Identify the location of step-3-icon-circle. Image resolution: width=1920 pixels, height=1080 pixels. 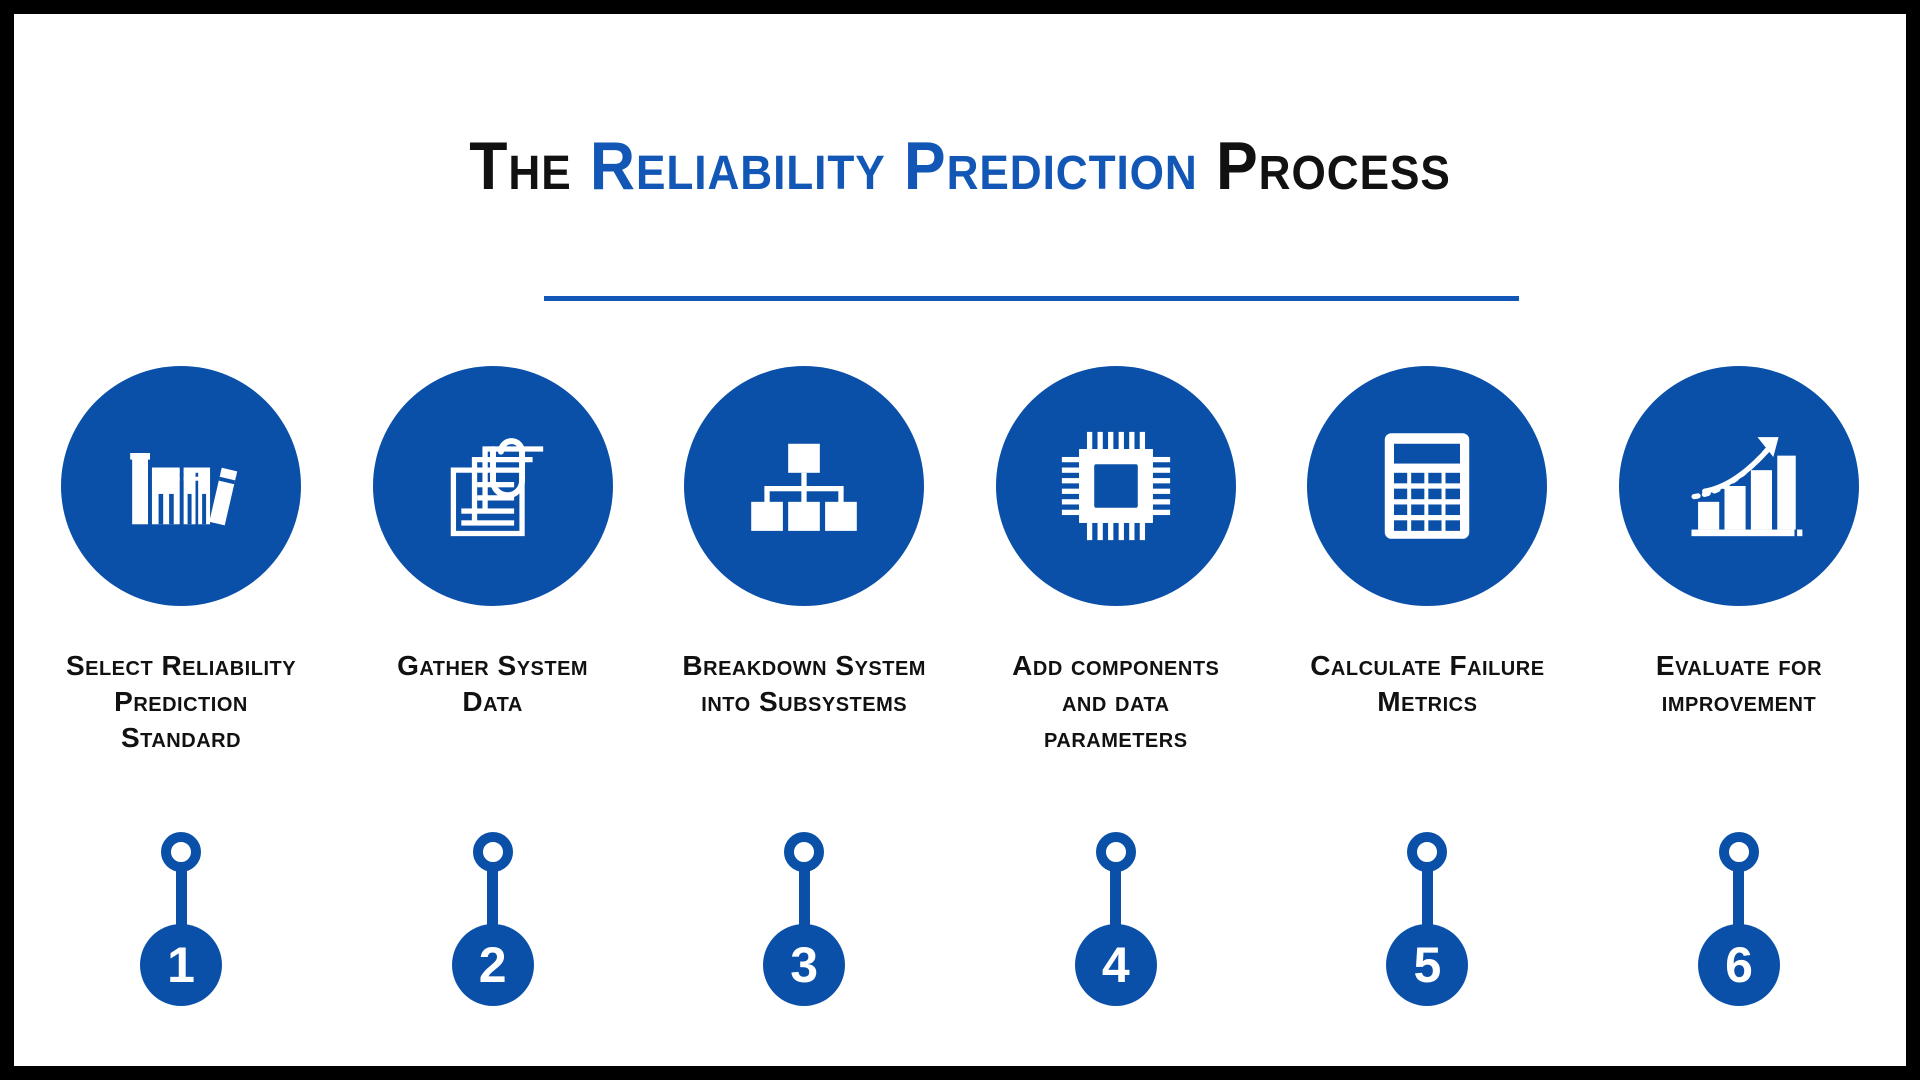
(804, 486).